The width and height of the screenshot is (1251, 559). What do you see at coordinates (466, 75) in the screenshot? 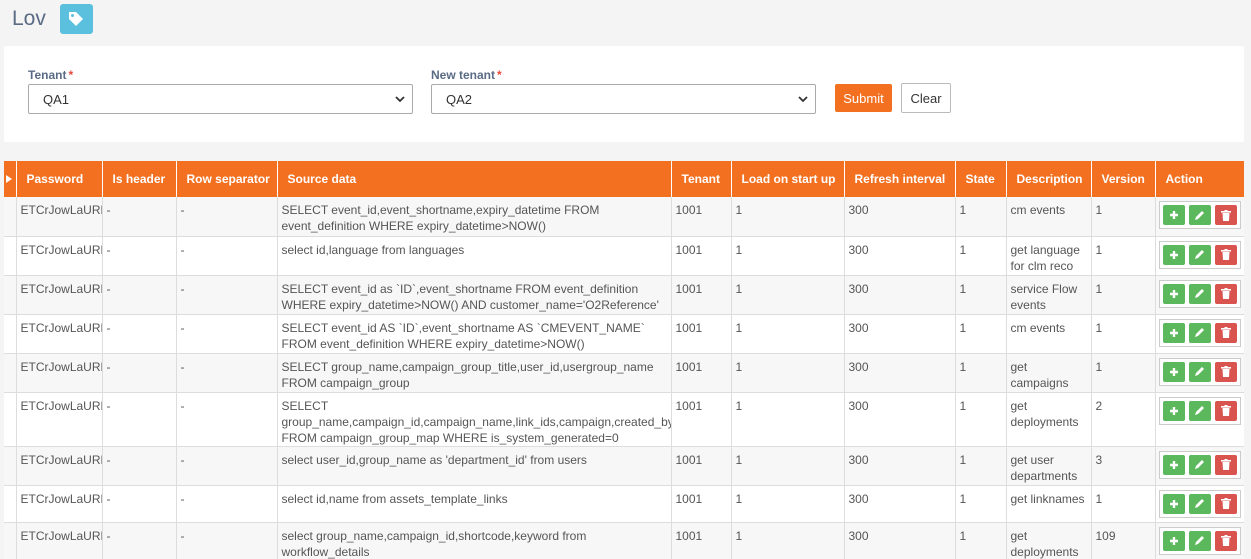
I see `new-tenant-label: New tenant *` at bounding box center [466, 75].